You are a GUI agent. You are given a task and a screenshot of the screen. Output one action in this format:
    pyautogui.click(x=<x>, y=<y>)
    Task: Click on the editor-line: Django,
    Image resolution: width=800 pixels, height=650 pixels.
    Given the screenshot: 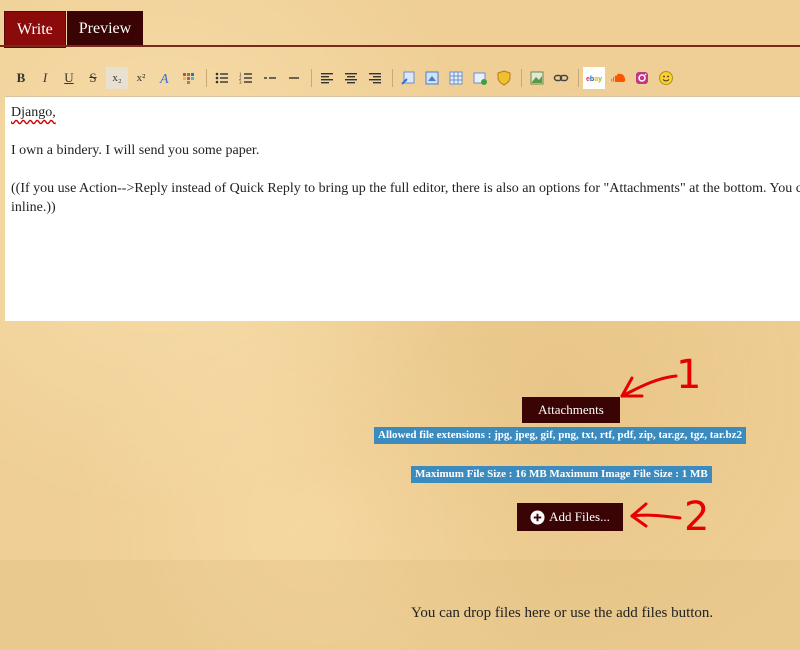 What is the action you would take?
    pyautogui.click(x=33, y=112)
    